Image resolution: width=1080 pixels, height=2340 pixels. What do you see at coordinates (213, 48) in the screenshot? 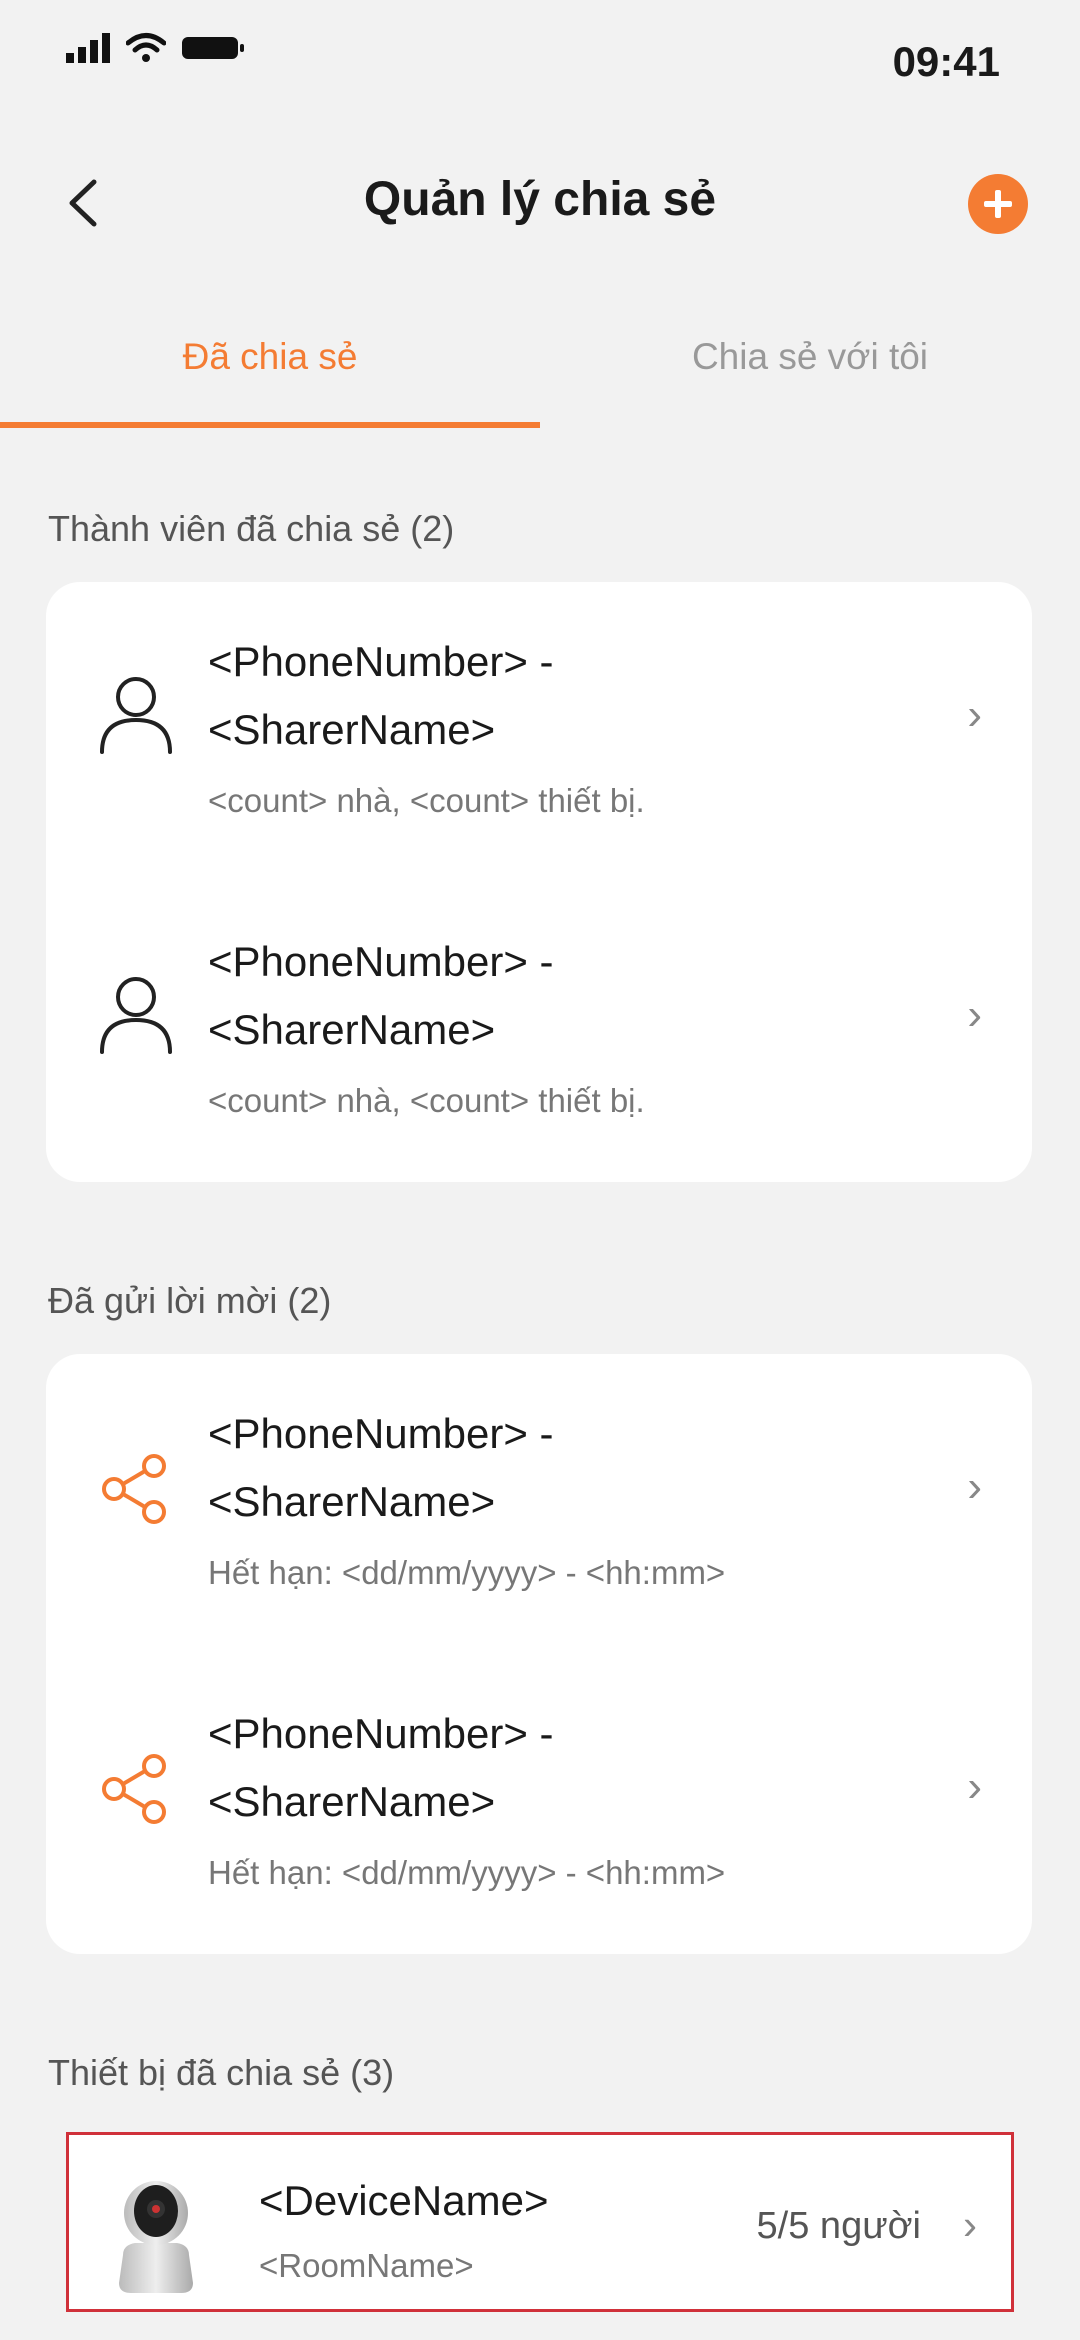
I see `battery-icon` at bounding box center [213, 48].